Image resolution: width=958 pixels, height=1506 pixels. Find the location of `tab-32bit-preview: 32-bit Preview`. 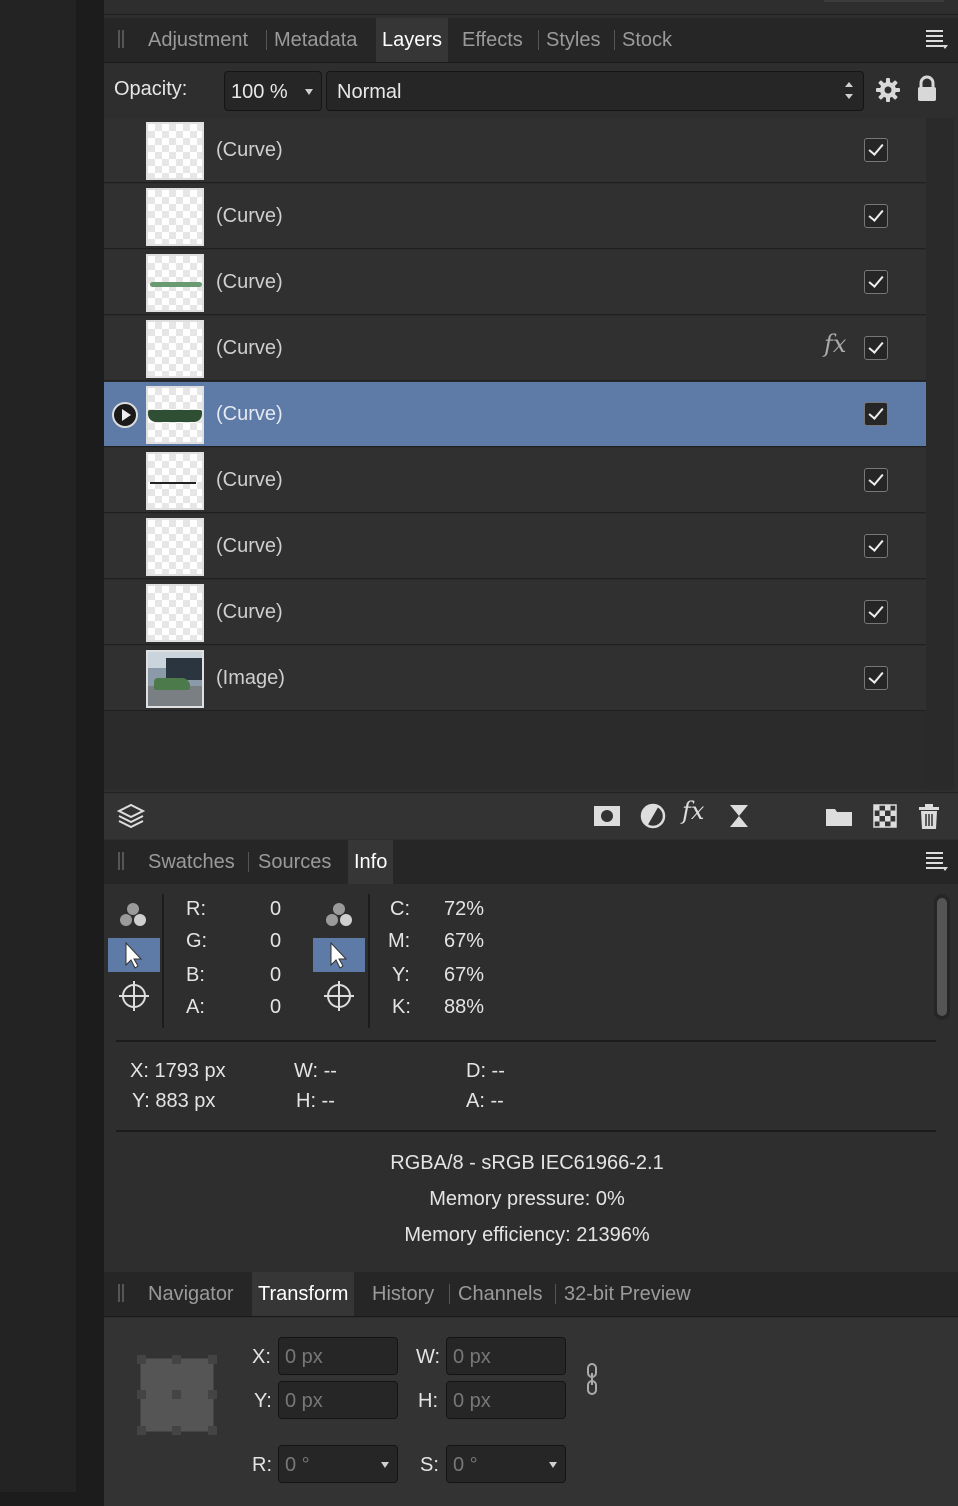

tab-32bit-preview: 32-bit Preview is located at coordinates (627, 1294).